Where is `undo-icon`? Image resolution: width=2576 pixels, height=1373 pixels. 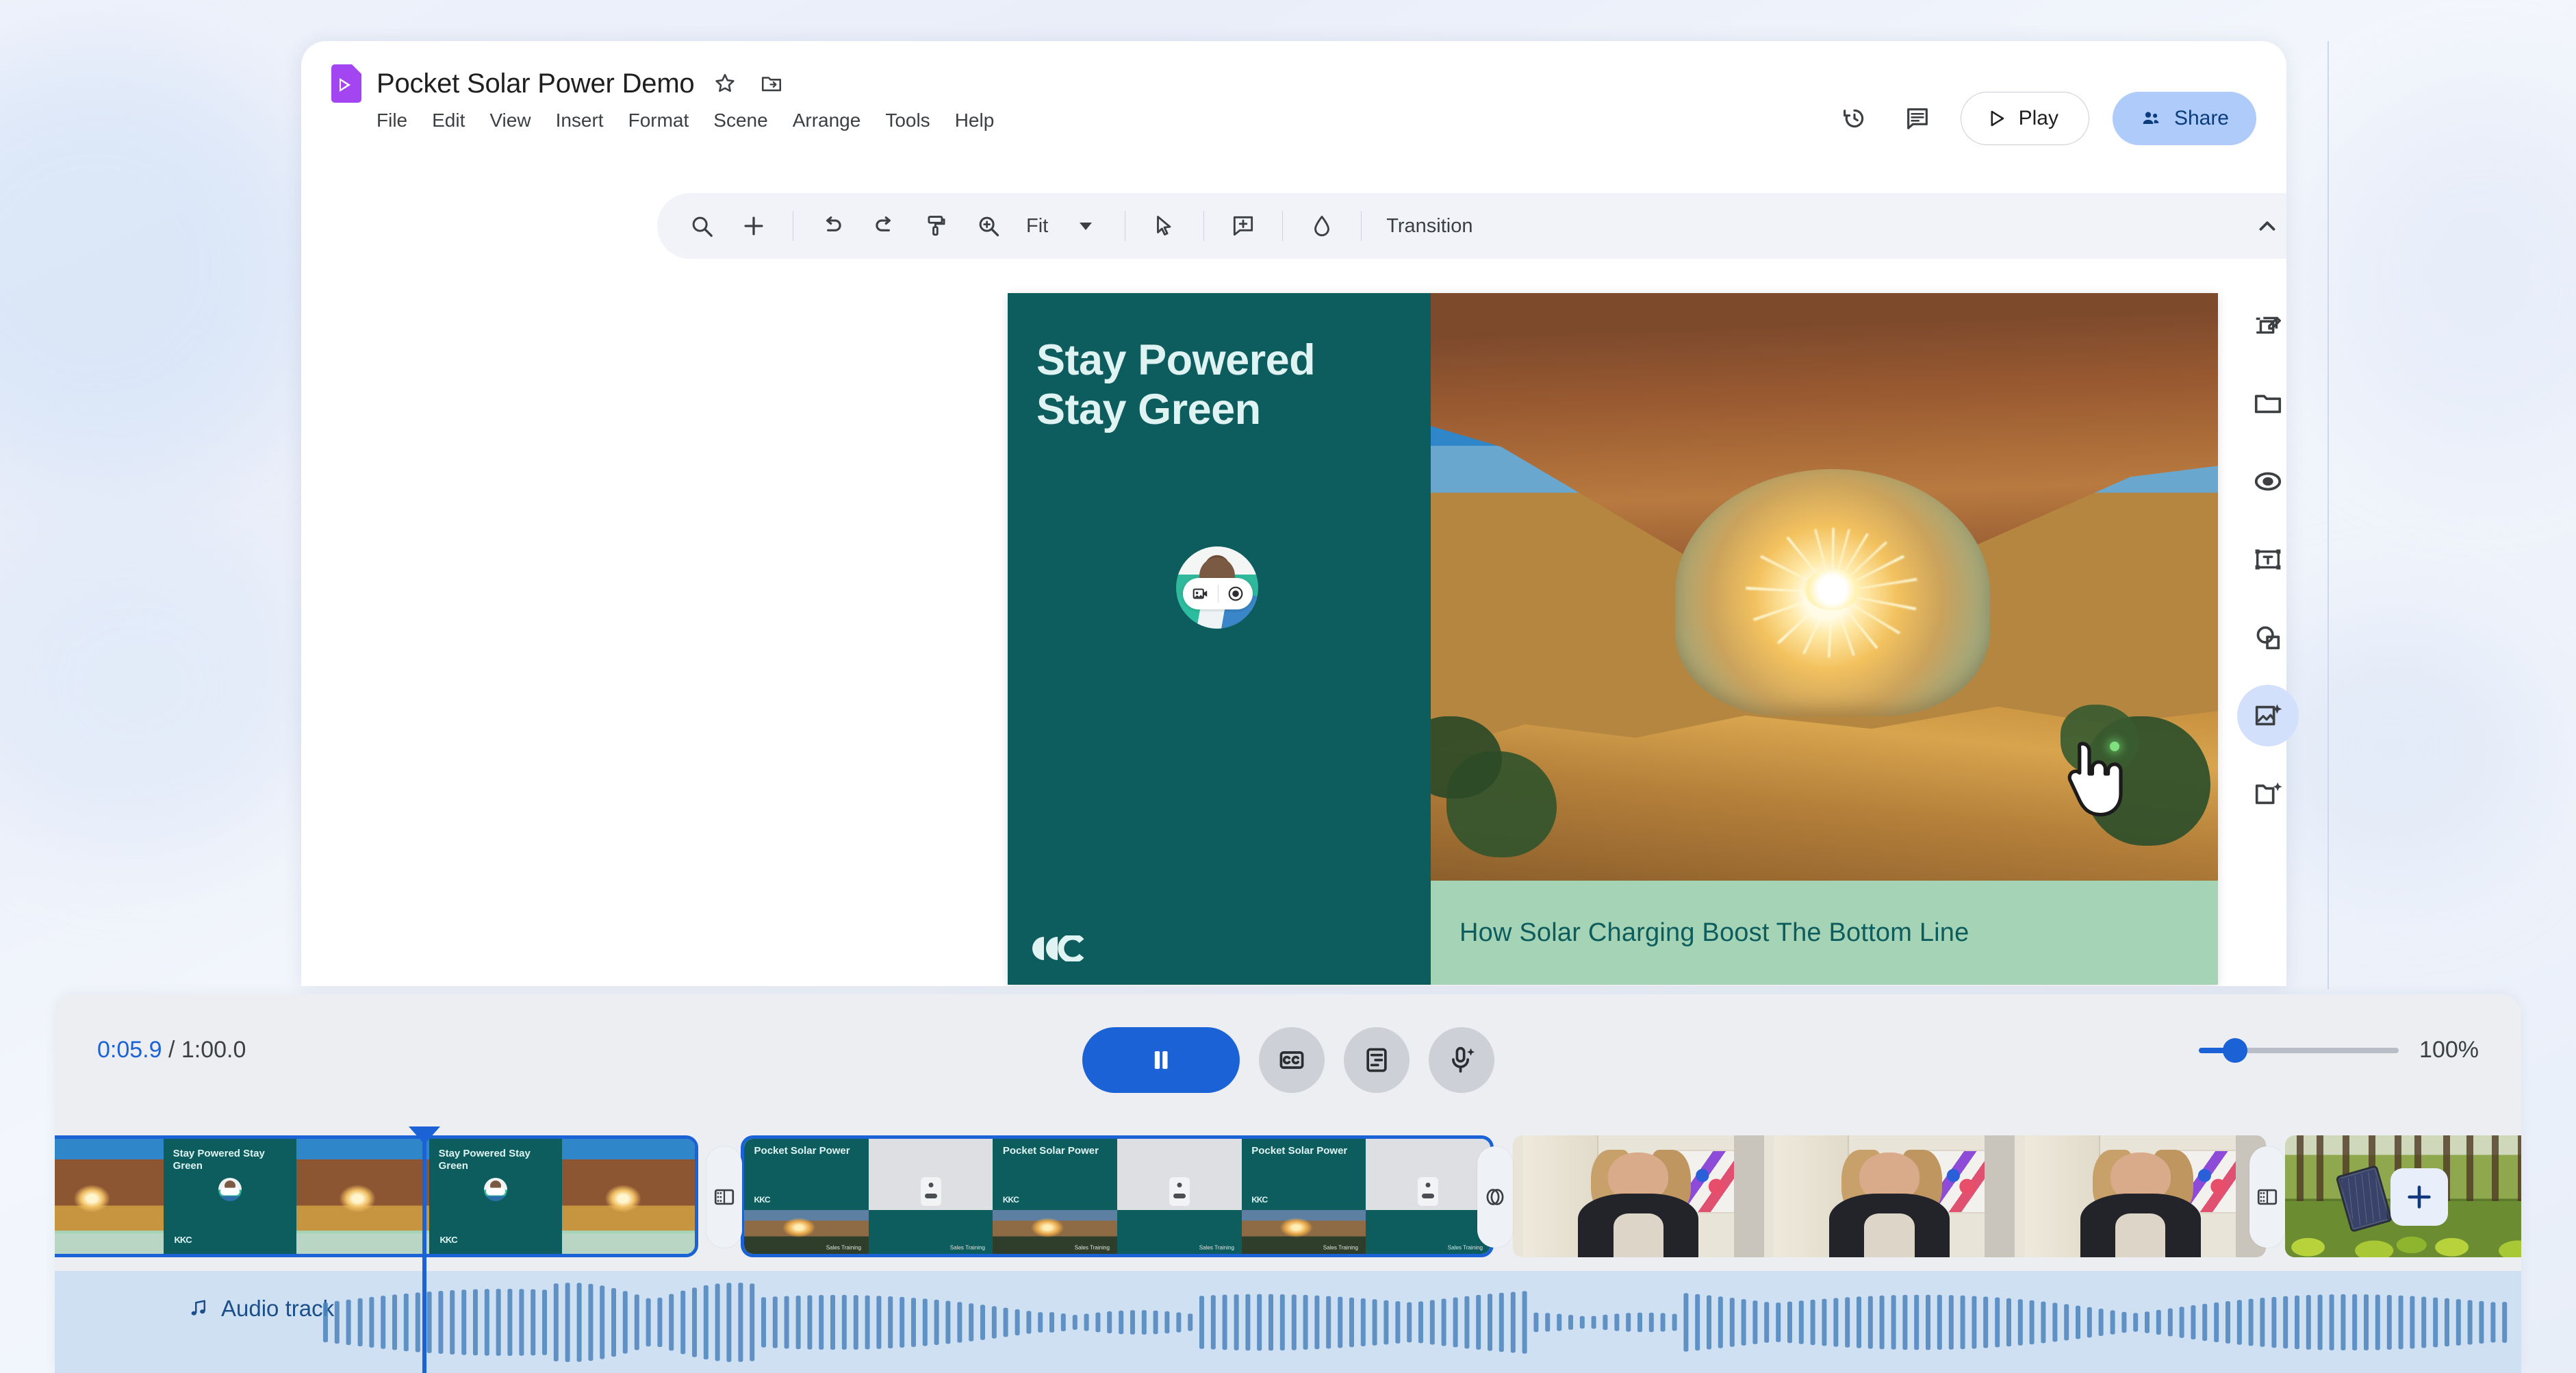
undo-icon is located at coordinates (832, 226).